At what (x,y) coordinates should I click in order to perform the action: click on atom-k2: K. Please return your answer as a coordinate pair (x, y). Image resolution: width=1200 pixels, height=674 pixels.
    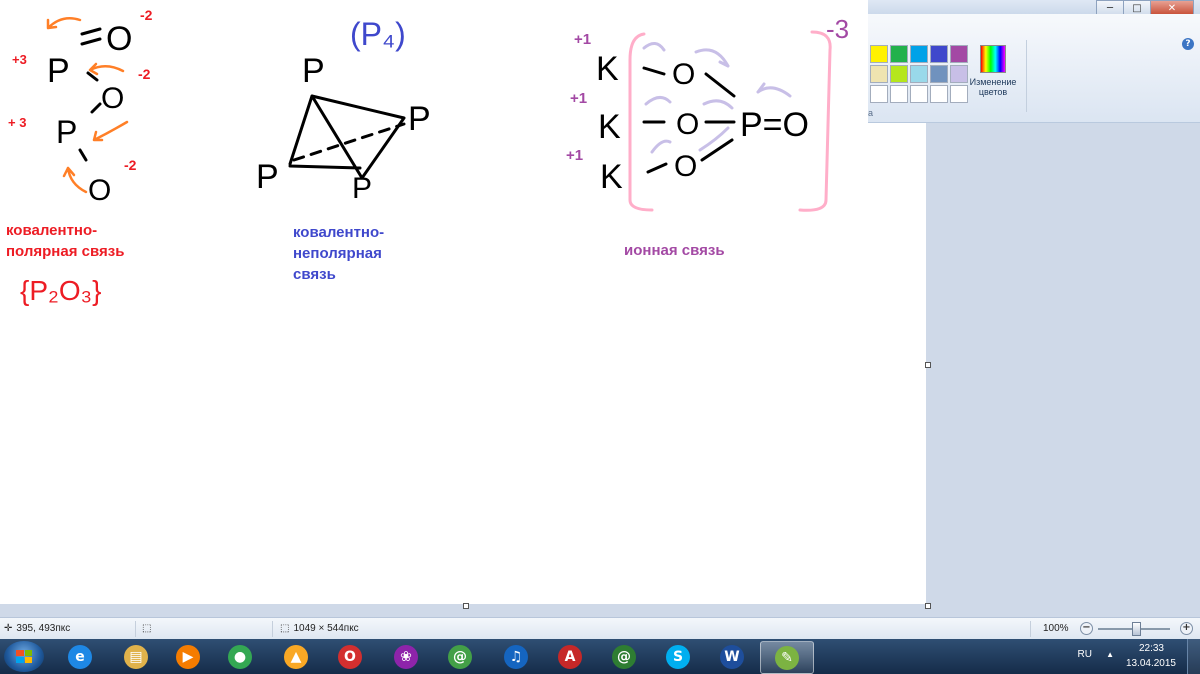
    Looking at the image, I should click on (609, 127).